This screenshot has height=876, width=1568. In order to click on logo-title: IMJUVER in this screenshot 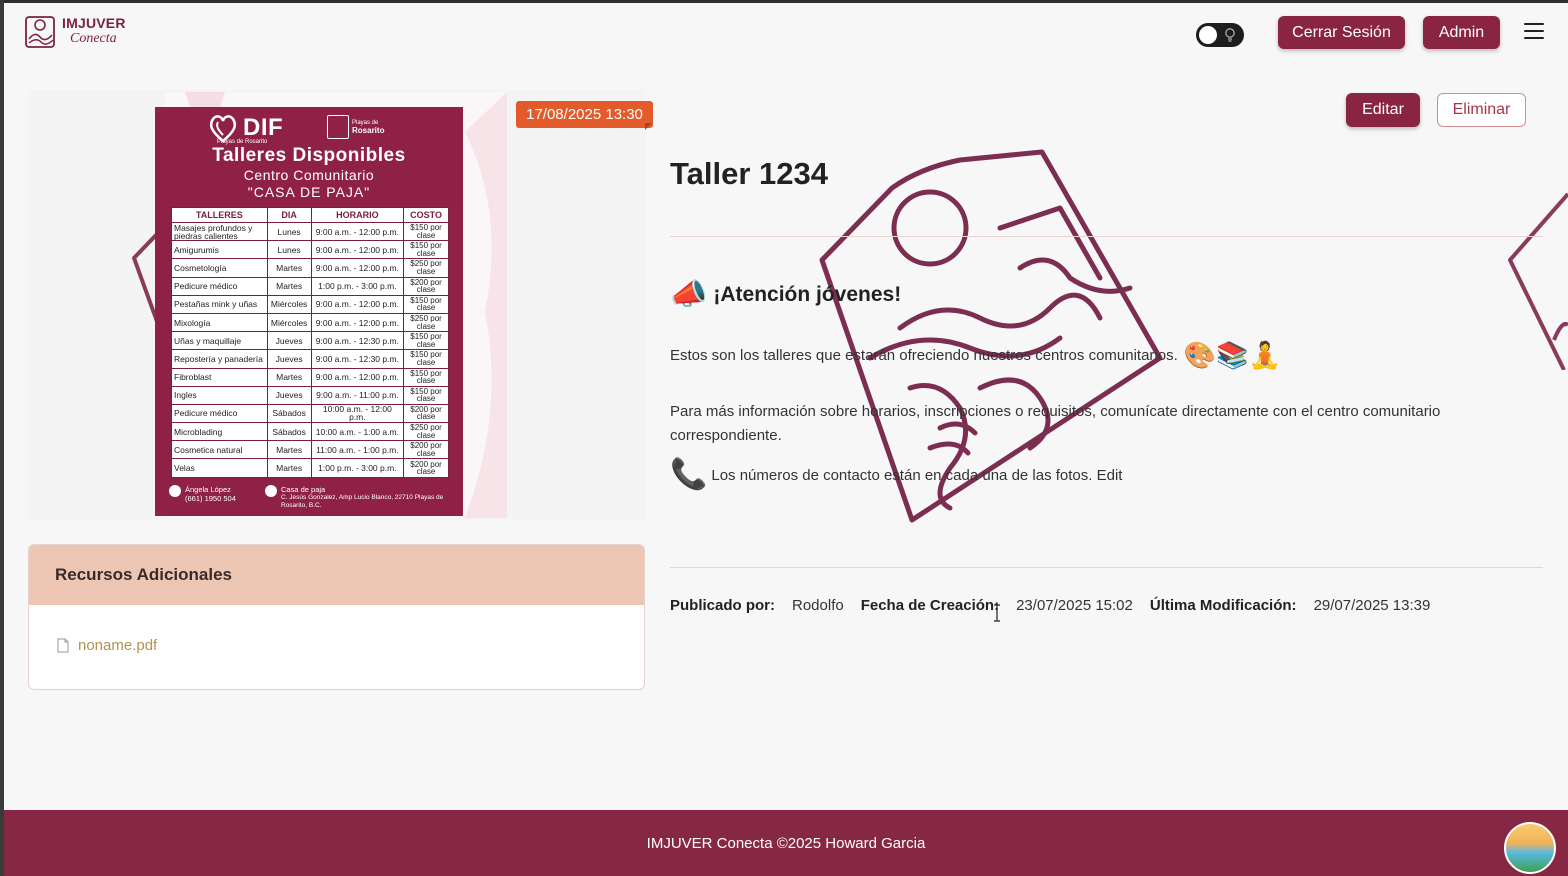, I will do `click(94, 23)`.